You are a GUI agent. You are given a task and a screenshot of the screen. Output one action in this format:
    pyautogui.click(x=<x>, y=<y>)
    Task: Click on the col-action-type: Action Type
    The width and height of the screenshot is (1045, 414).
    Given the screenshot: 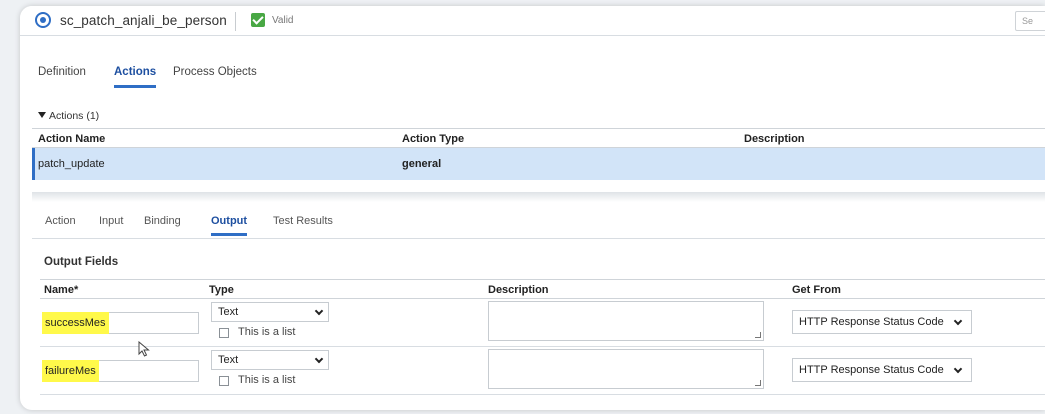 What is the action you would take?
    pyautogui.click(x=433, y=139)
    